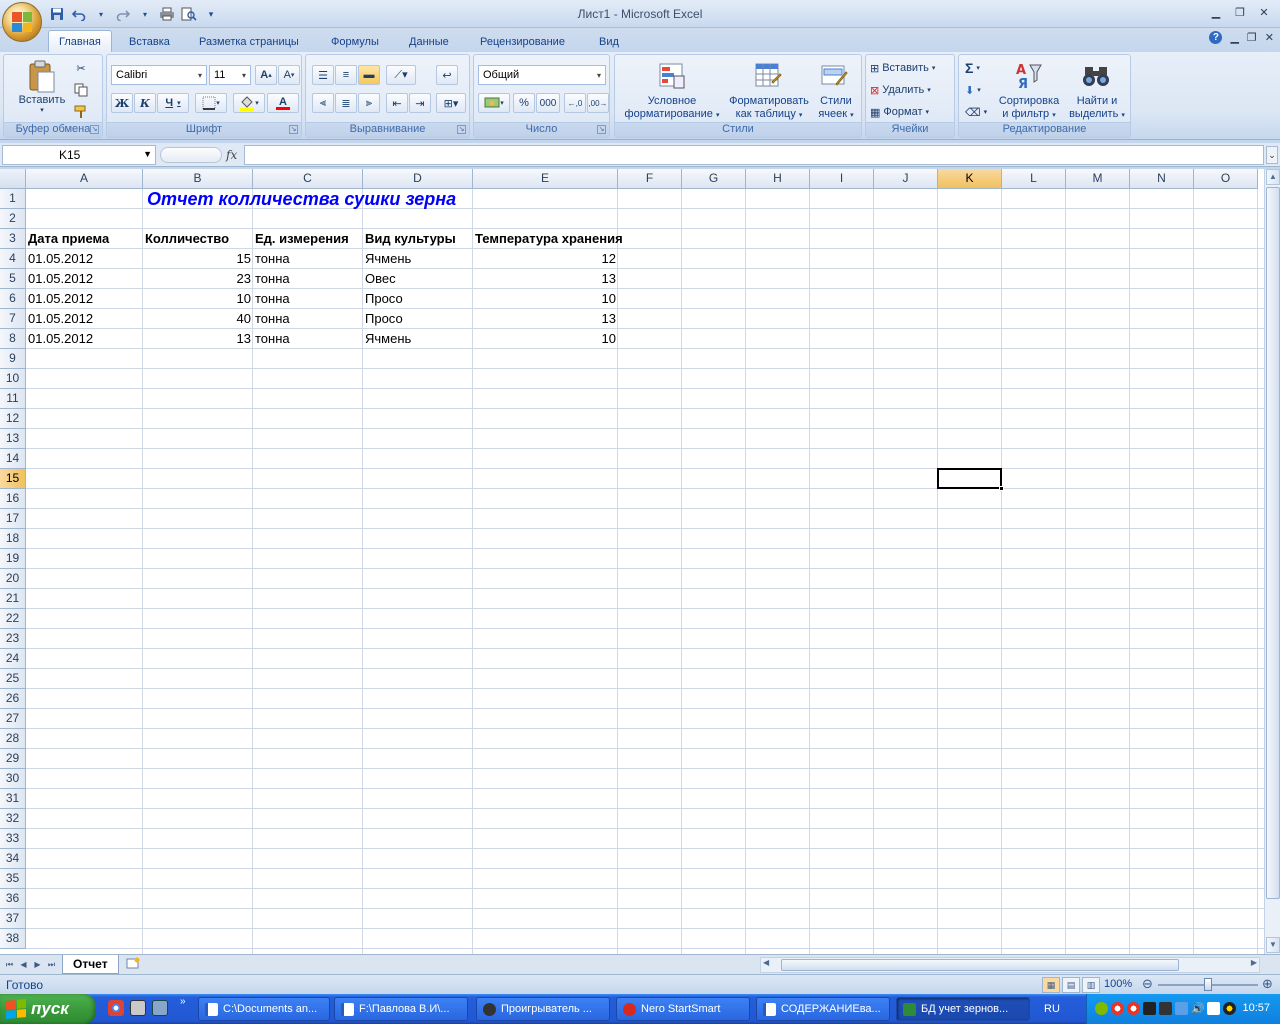  What do you see at coordinates (13, 859) in the screenshot?
I see `row-header-34: 34` at bounding box center [13, 859].